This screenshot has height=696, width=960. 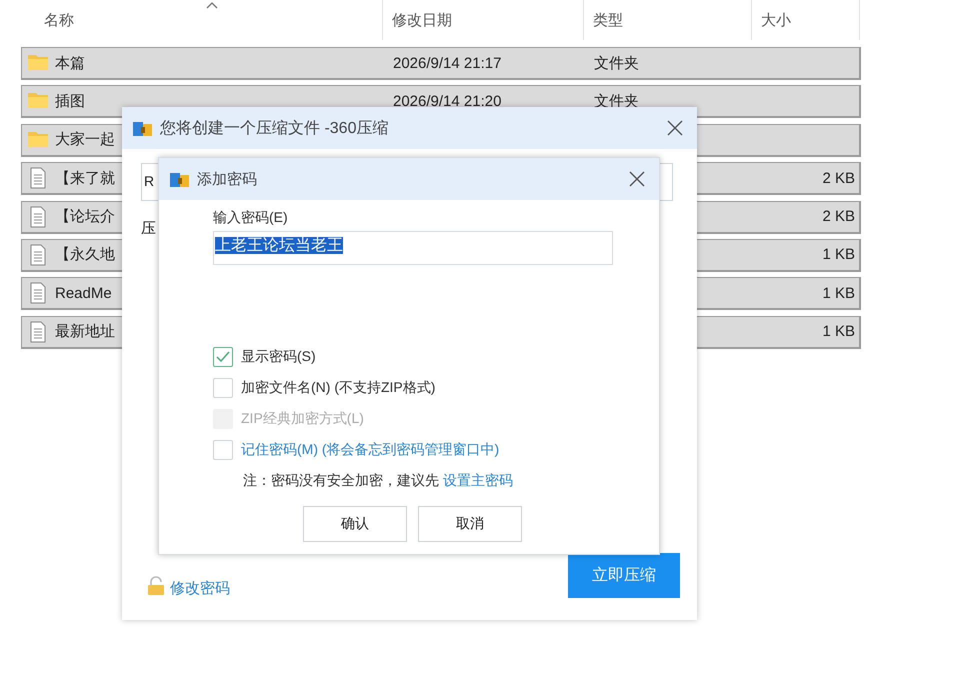 I want to click on field-label: 压, so click(x=149, y=228).